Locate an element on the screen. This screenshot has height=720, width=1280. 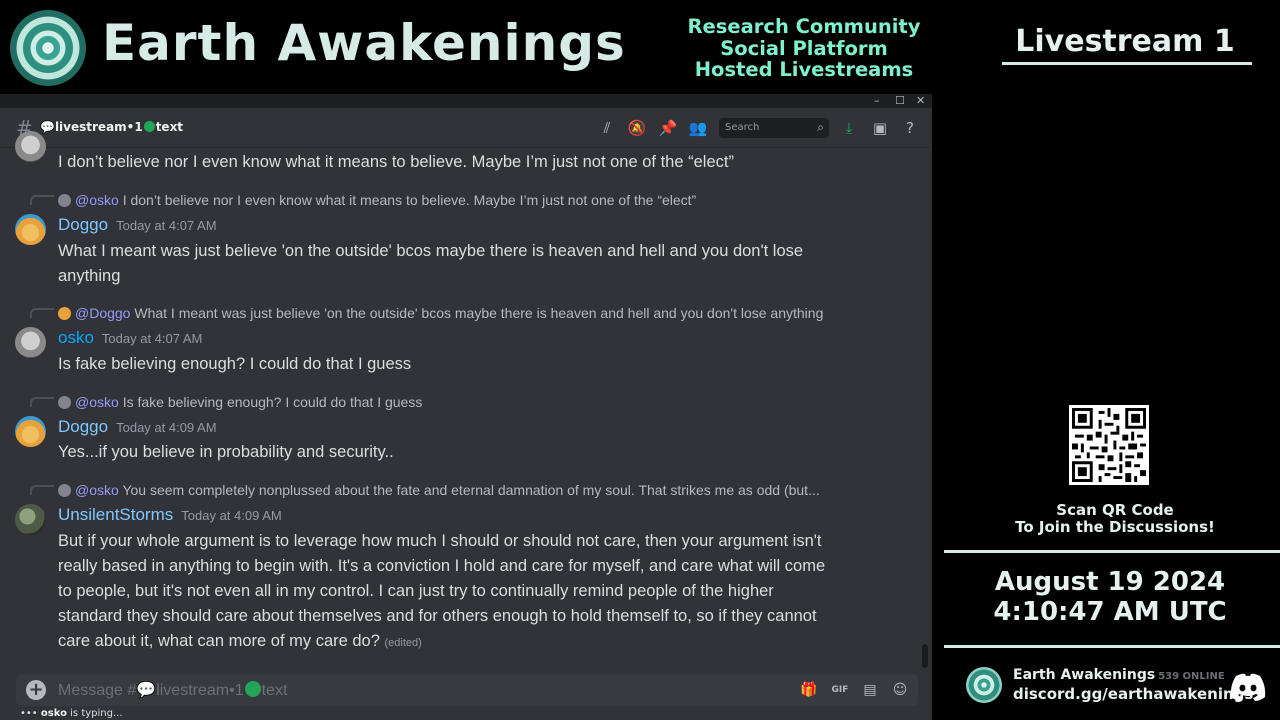
message-composer: + Message #💬livestream•1 text 🎁 GIF ▤ ☺ is located at coordinates (467, 690).